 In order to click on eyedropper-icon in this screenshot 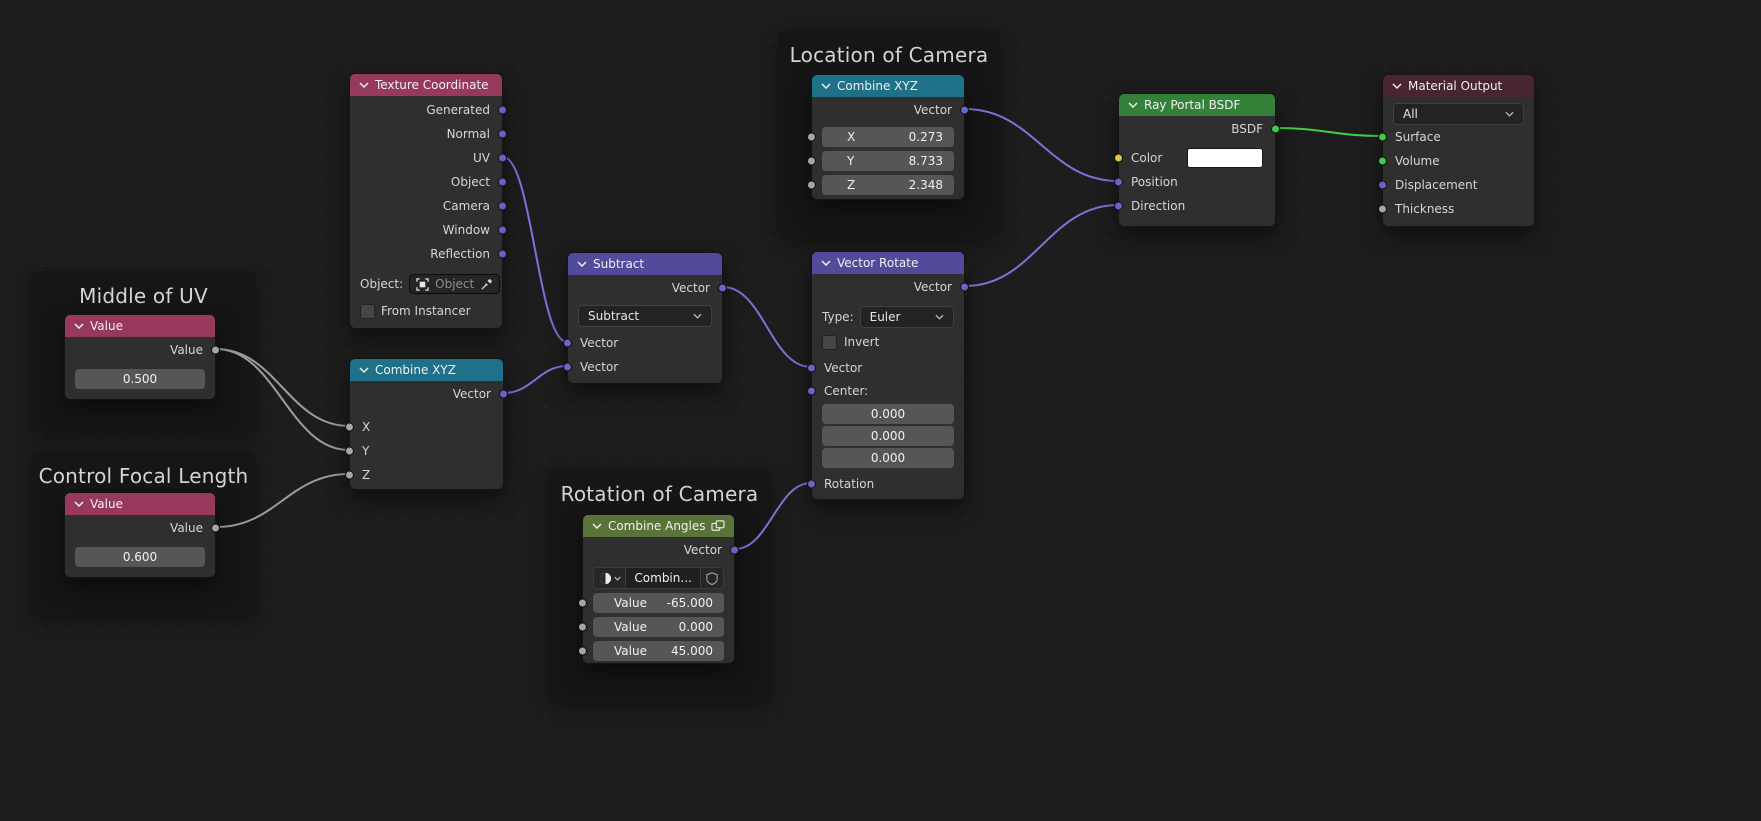, I will do `click(486, 284)`.